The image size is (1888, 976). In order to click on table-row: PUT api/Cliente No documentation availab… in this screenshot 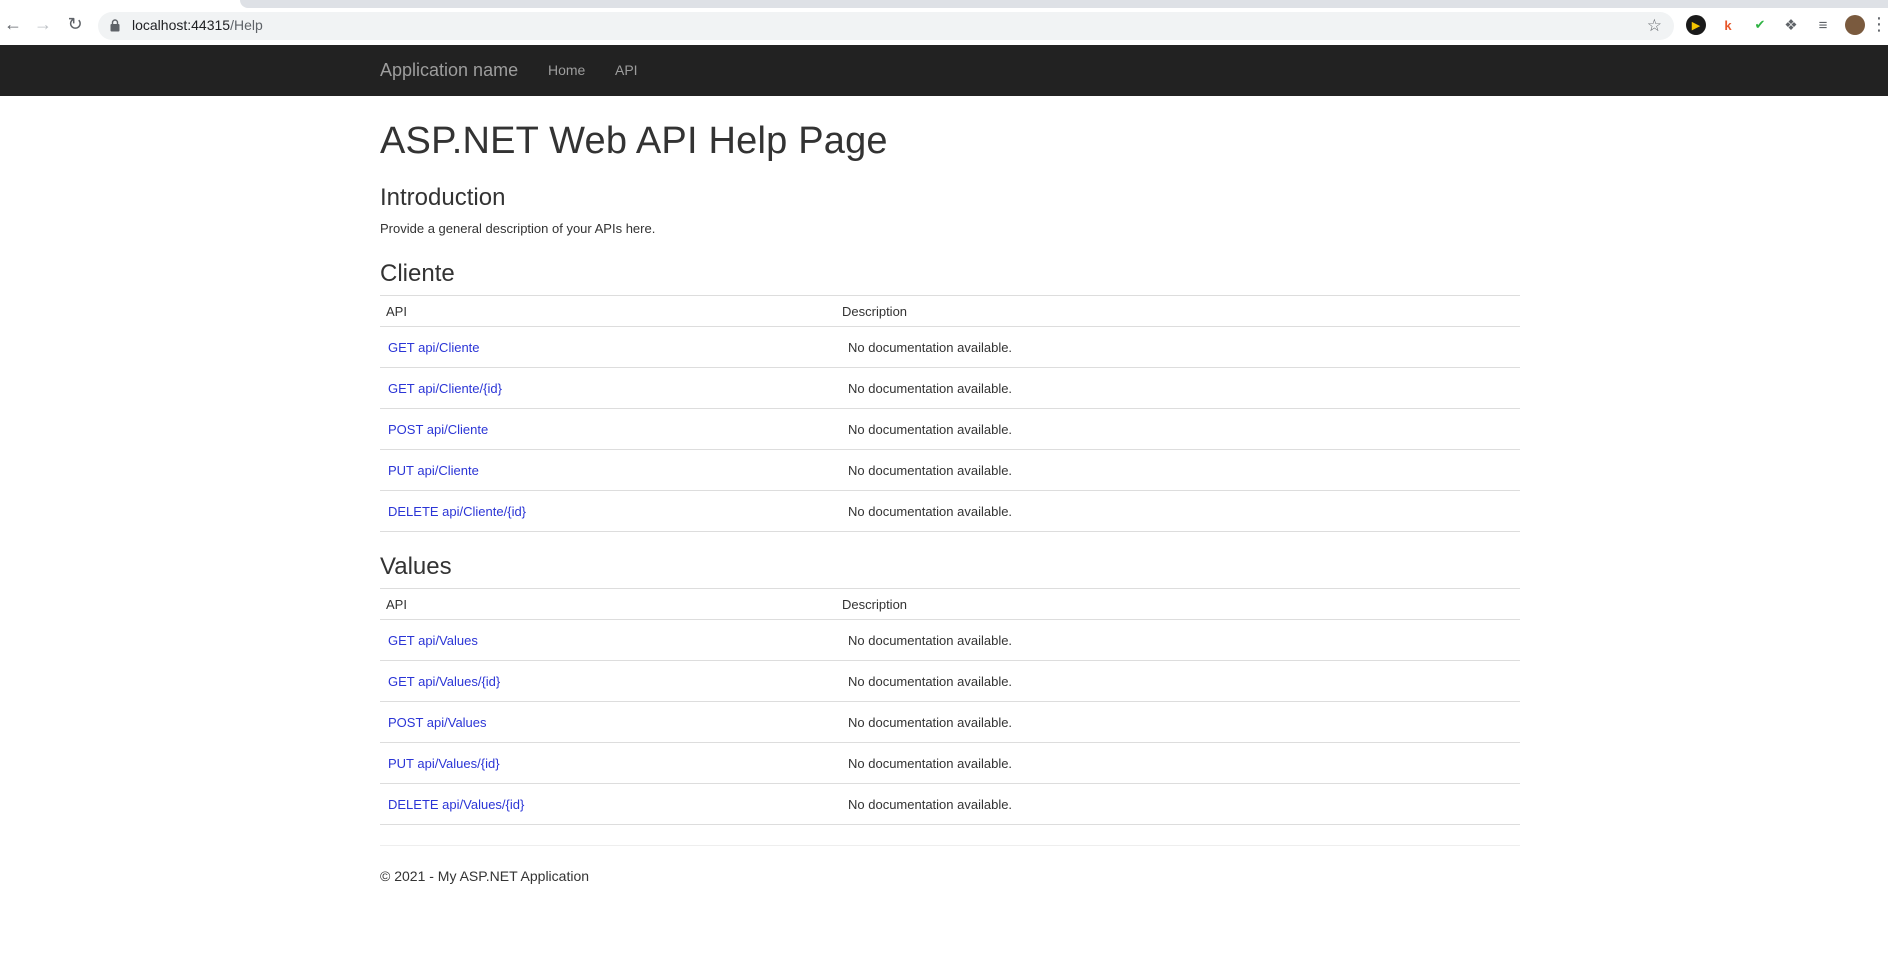, I will do `click(950, 470)`.